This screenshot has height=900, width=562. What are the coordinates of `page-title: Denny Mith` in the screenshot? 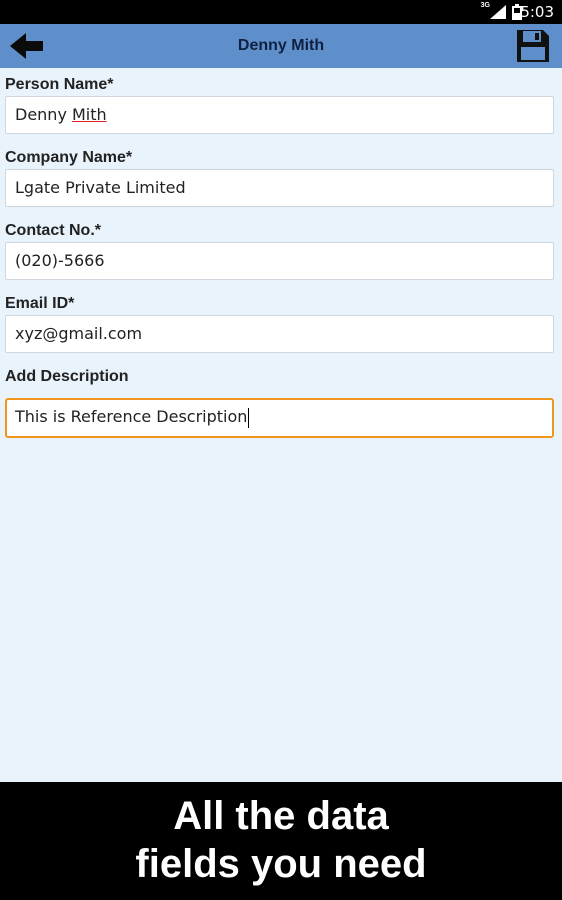 It's located at (281, 45).